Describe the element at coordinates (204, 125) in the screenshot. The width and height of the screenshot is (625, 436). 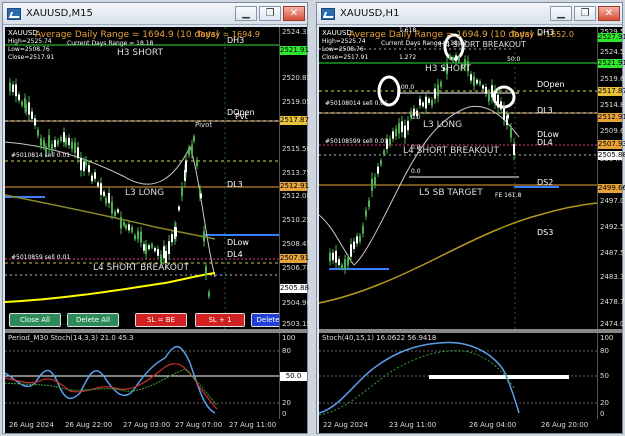
I see `level-pivot: Pivot` at that location.